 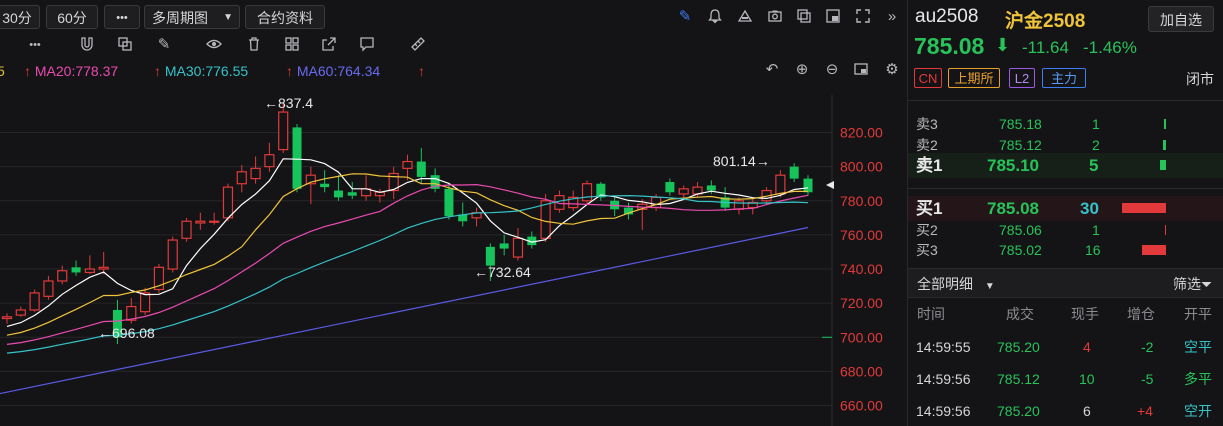 What do you see at coordinates (1096, 124) in the screenshot?
I see `ask-volume: 1` at bounding box center [1096, 124].